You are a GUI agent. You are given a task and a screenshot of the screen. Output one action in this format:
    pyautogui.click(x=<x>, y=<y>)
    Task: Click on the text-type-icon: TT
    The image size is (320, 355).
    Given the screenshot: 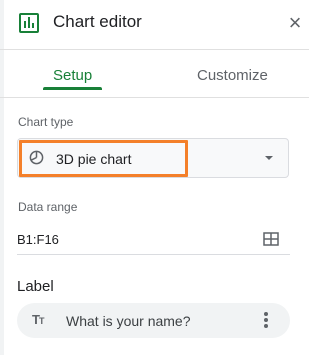 What is the action you would take?
    pyautogui.click(x=38, y=319)
    